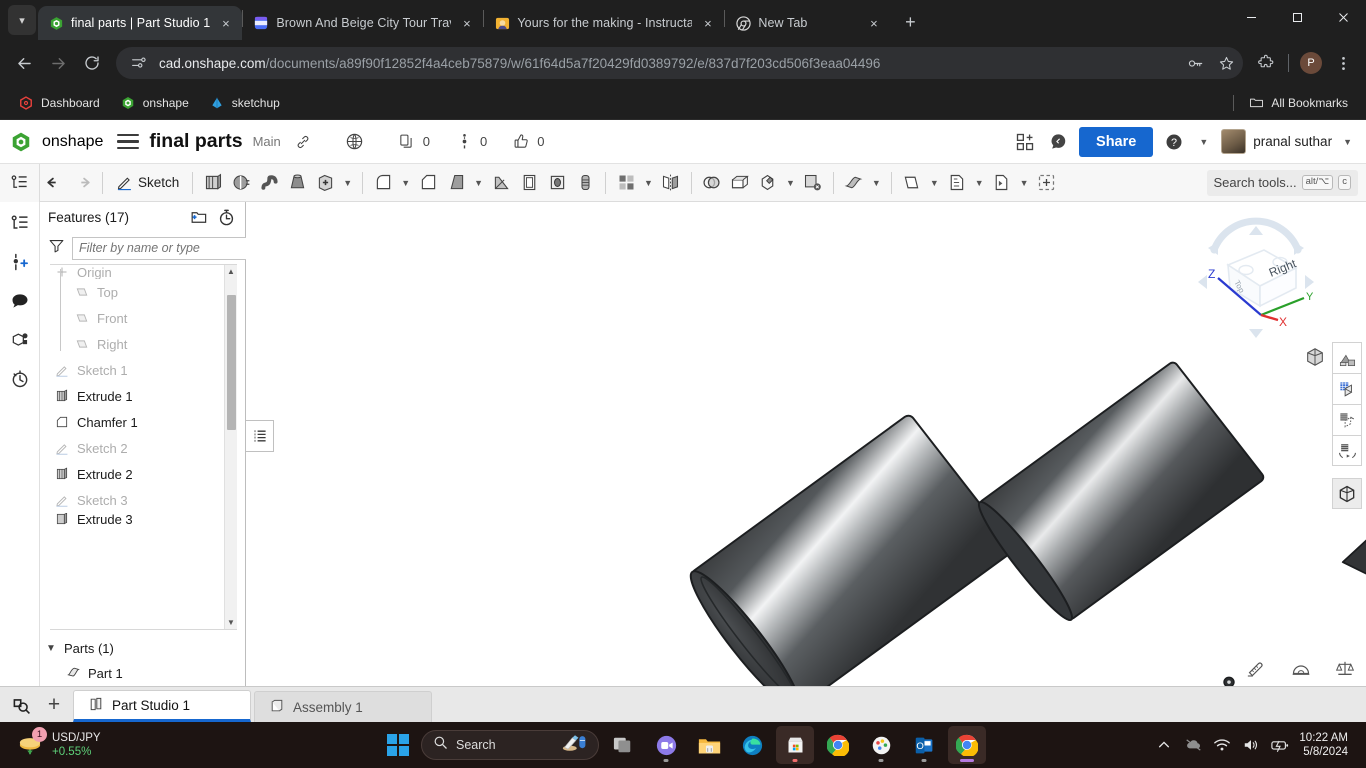 The image size is (1366, 768). I want to click on filter-input, so click(160, 248).